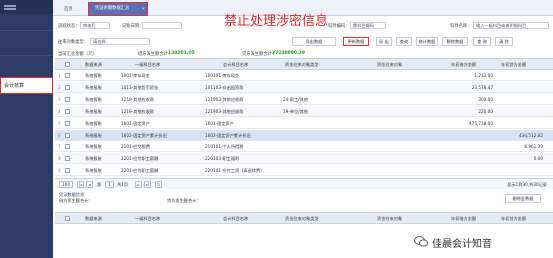  What do you see at coordinates (235, 171) in the screenshot?
I see `cell-account: 220101-应付工资（离退休费）` at bounding box center [235, 171].